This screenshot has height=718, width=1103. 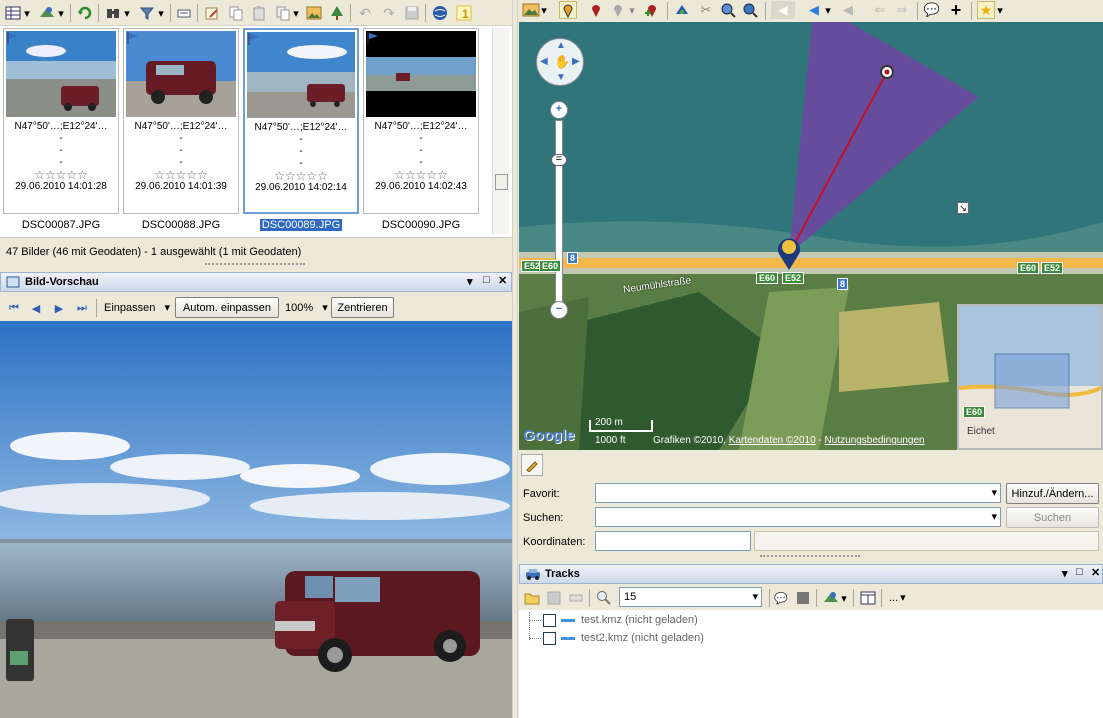 I want to click on zoom-slider-track, so click(x=559, y=213).